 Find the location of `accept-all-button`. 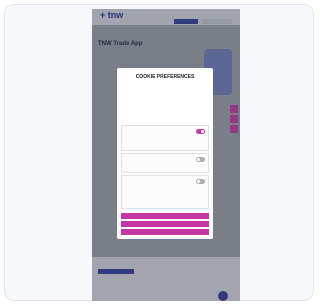

accept-all-button is located at coordinates (165, 216).